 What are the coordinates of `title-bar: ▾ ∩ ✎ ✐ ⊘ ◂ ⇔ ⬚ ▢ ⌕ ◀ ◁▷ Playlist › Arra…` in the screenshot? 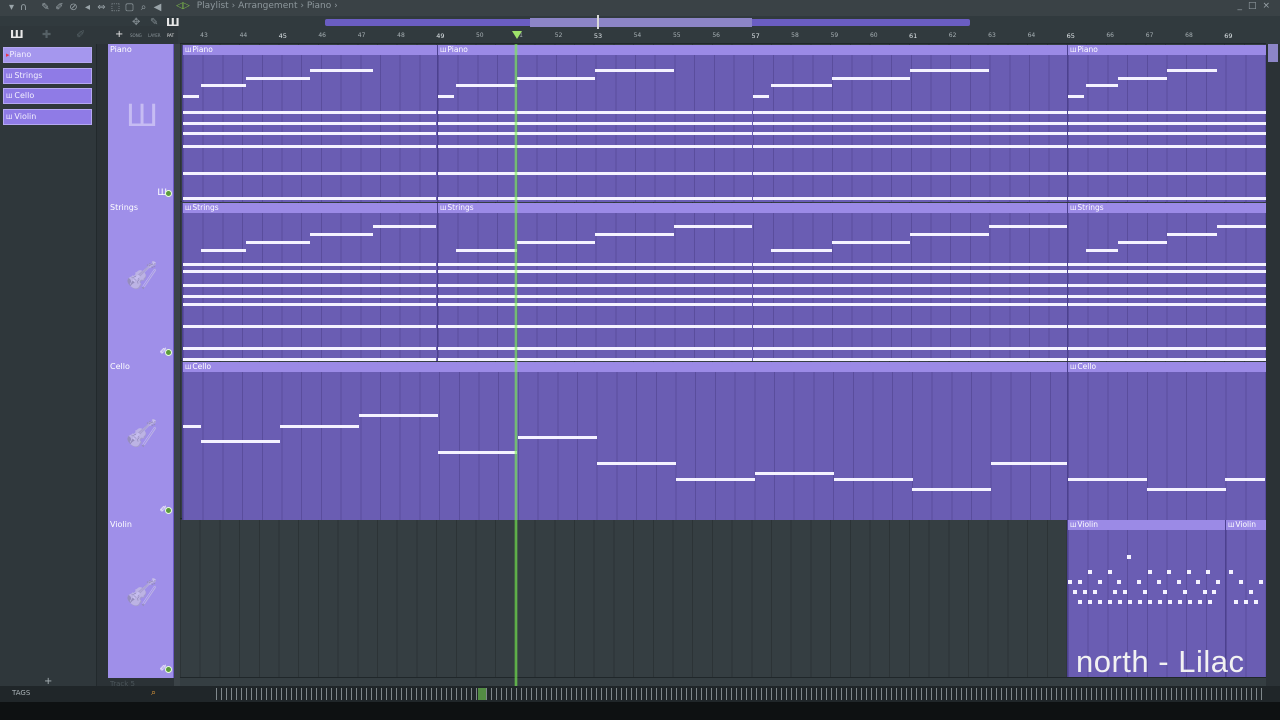 It's located at (640, 8).